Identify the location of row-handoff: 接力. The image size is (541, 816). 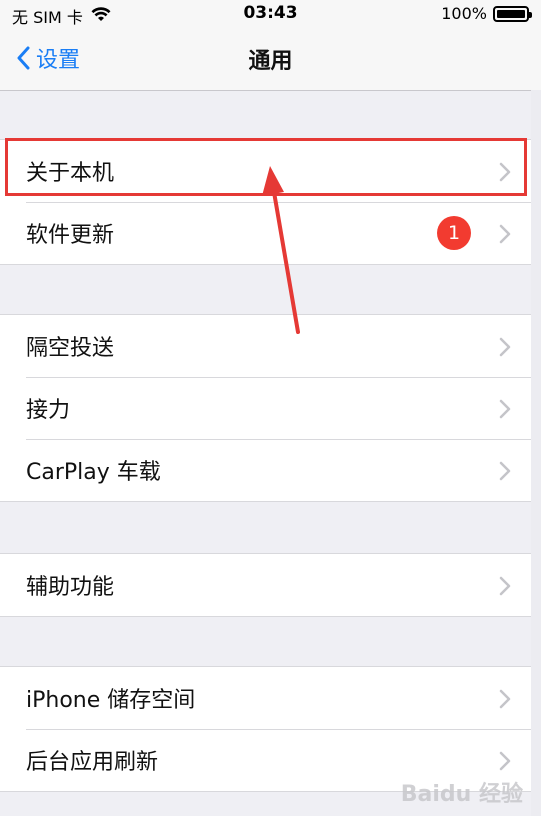
(265, 408).